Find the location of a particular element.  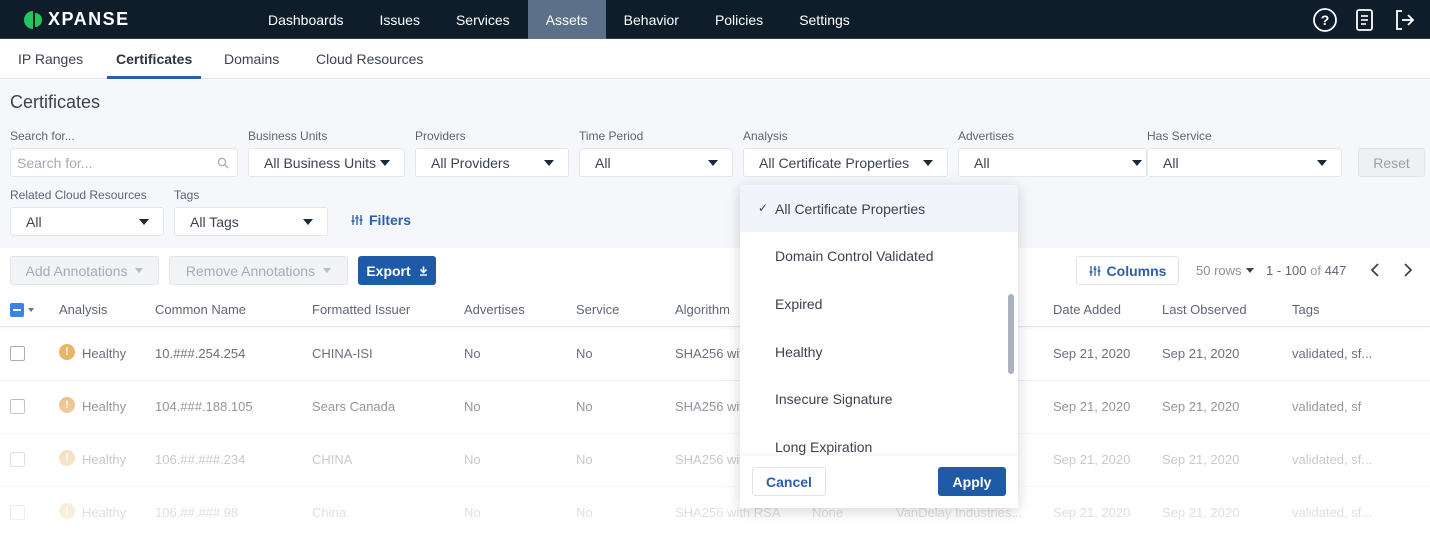

tab-certificates: Certificates is located at coordinates (154, 59).